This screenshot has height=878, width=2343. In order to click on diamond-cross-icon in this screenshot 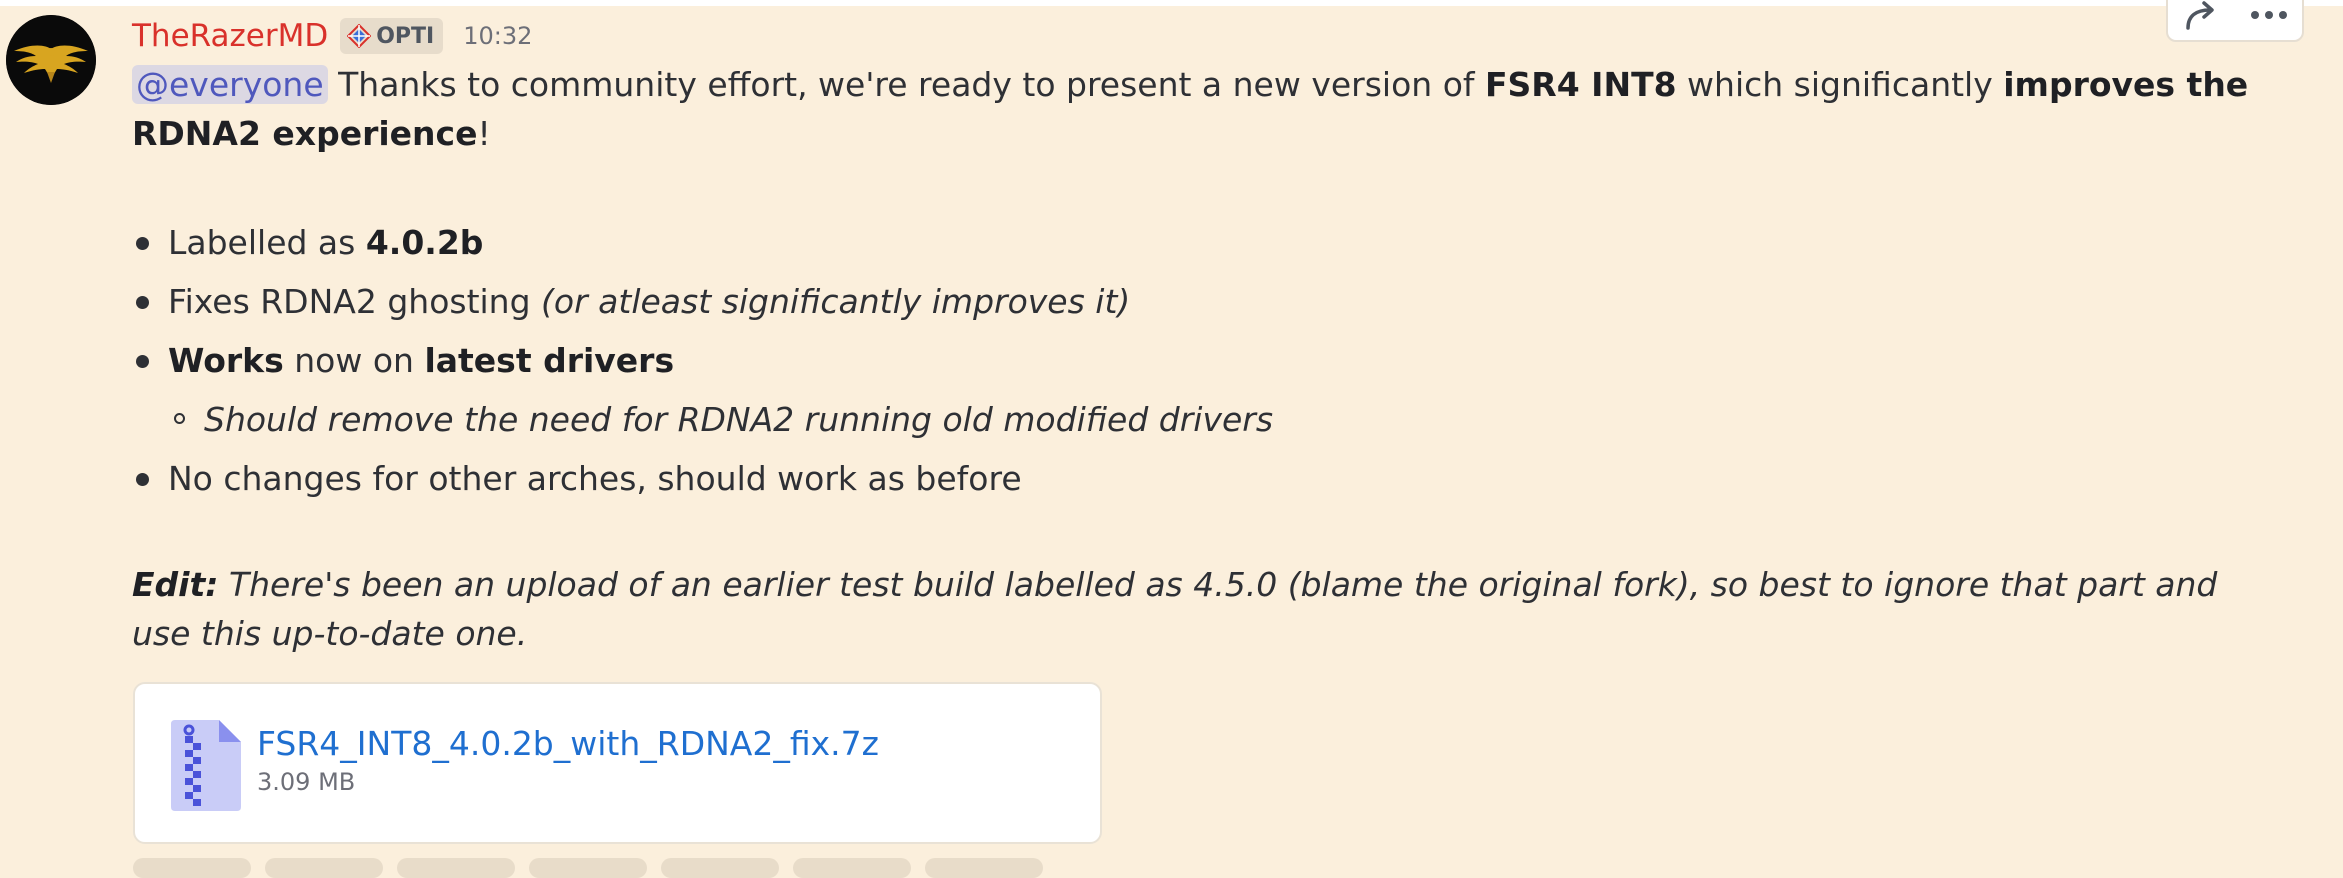, I will do `click(359, 36)`.